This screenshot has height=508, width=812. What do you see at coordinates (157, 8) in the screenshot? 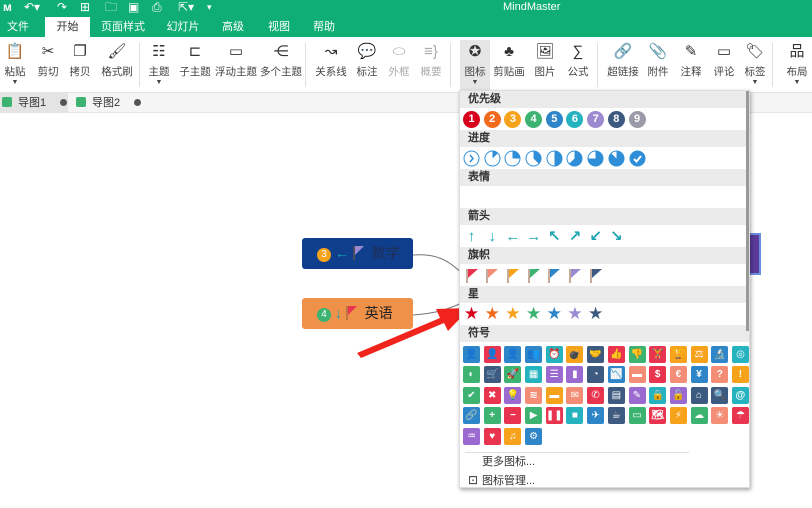
I see `print-icon: ⎙` at bounding box center [157, 8].